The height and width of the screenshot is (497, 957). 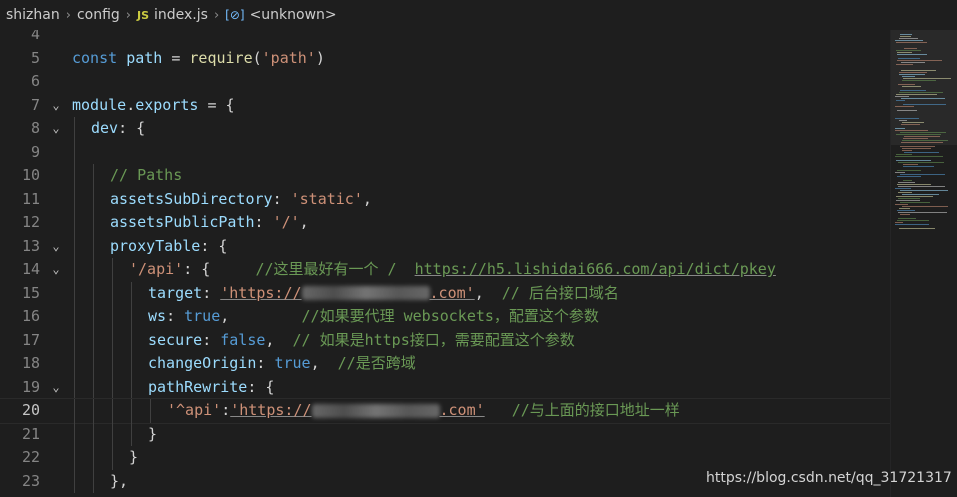 What do you see at coordinates (181, 15) in the screenshot?
I see `breadcrumb-item-file: index.js` at bounding box center [181, 15].